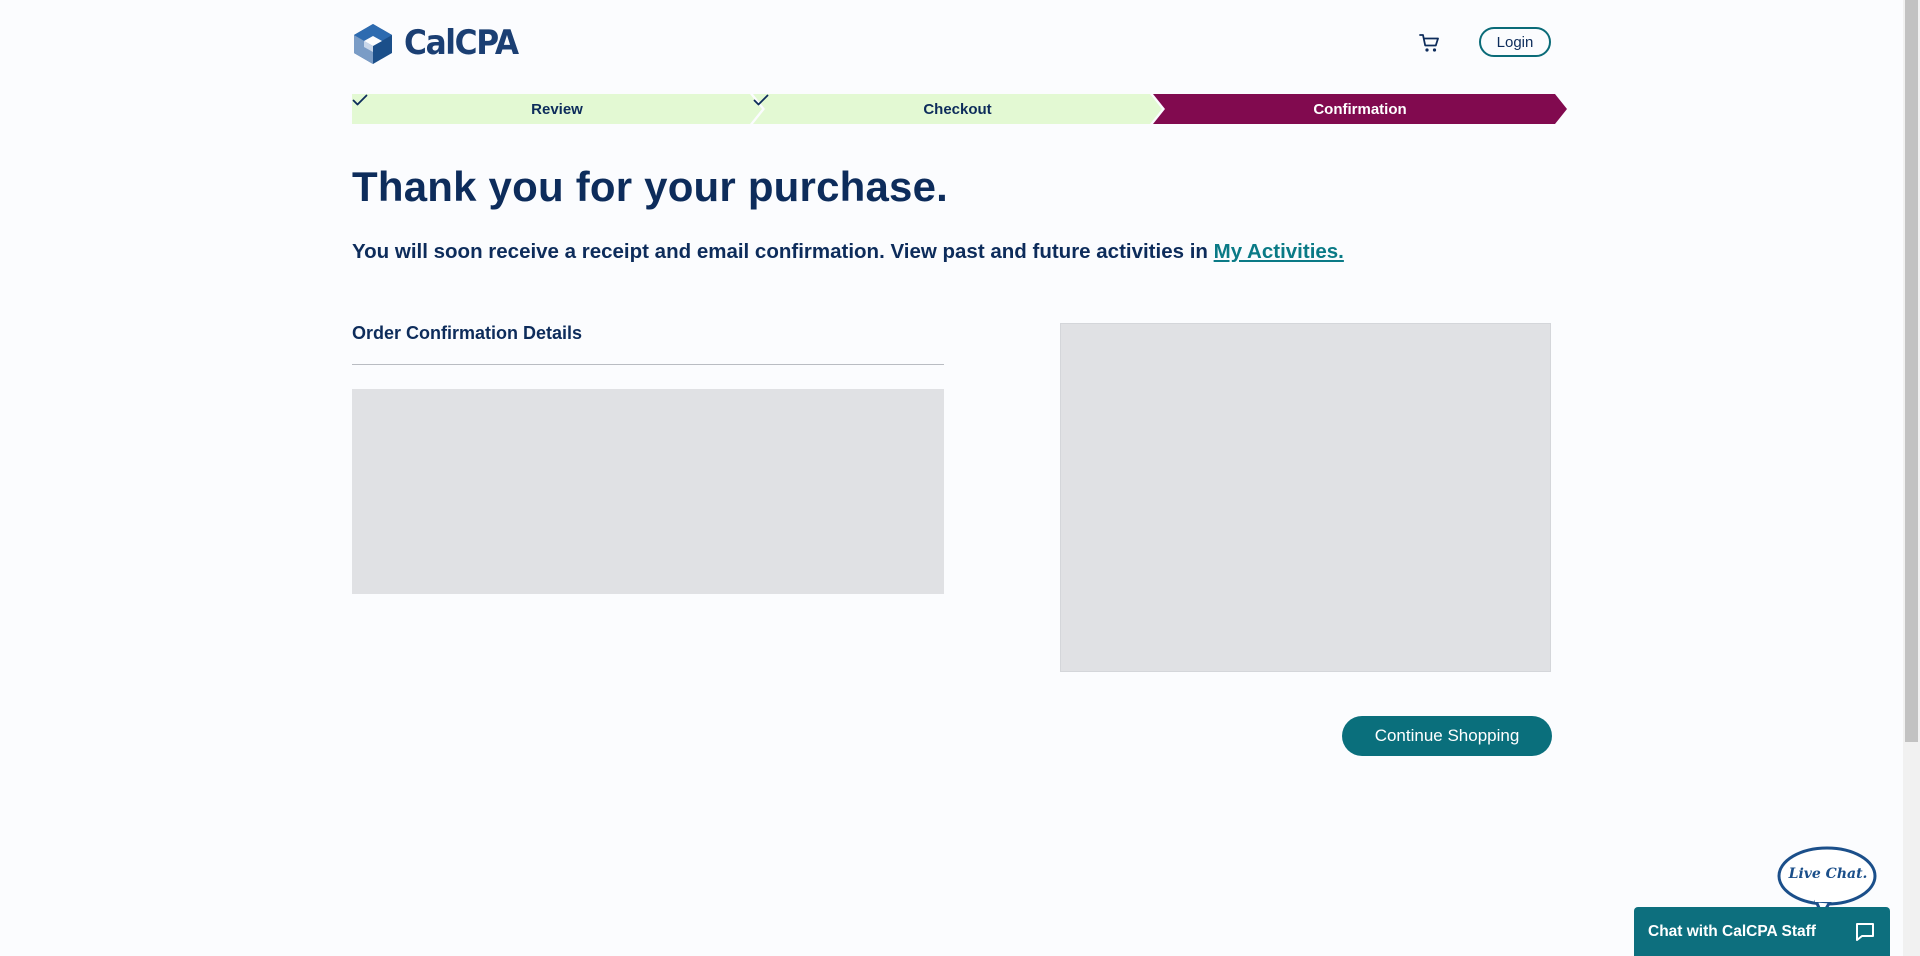 The height and width of the screenshot is (956, 1920). I want to click on step-checkout: Checkout, so click(957, 109).